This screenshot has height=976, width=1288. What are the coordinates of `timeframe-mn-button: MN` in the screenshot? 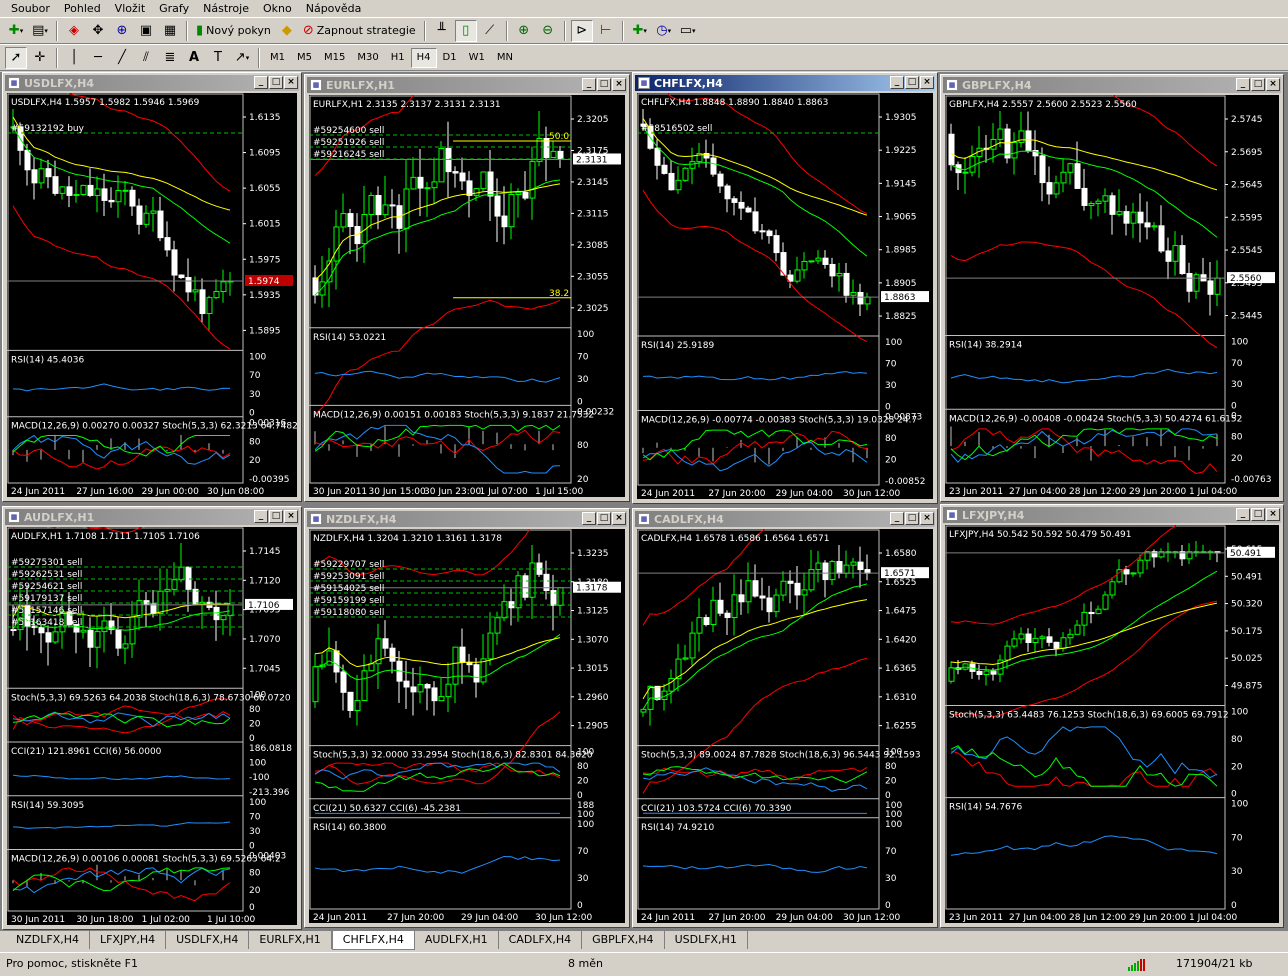 It's located at (505, 58).